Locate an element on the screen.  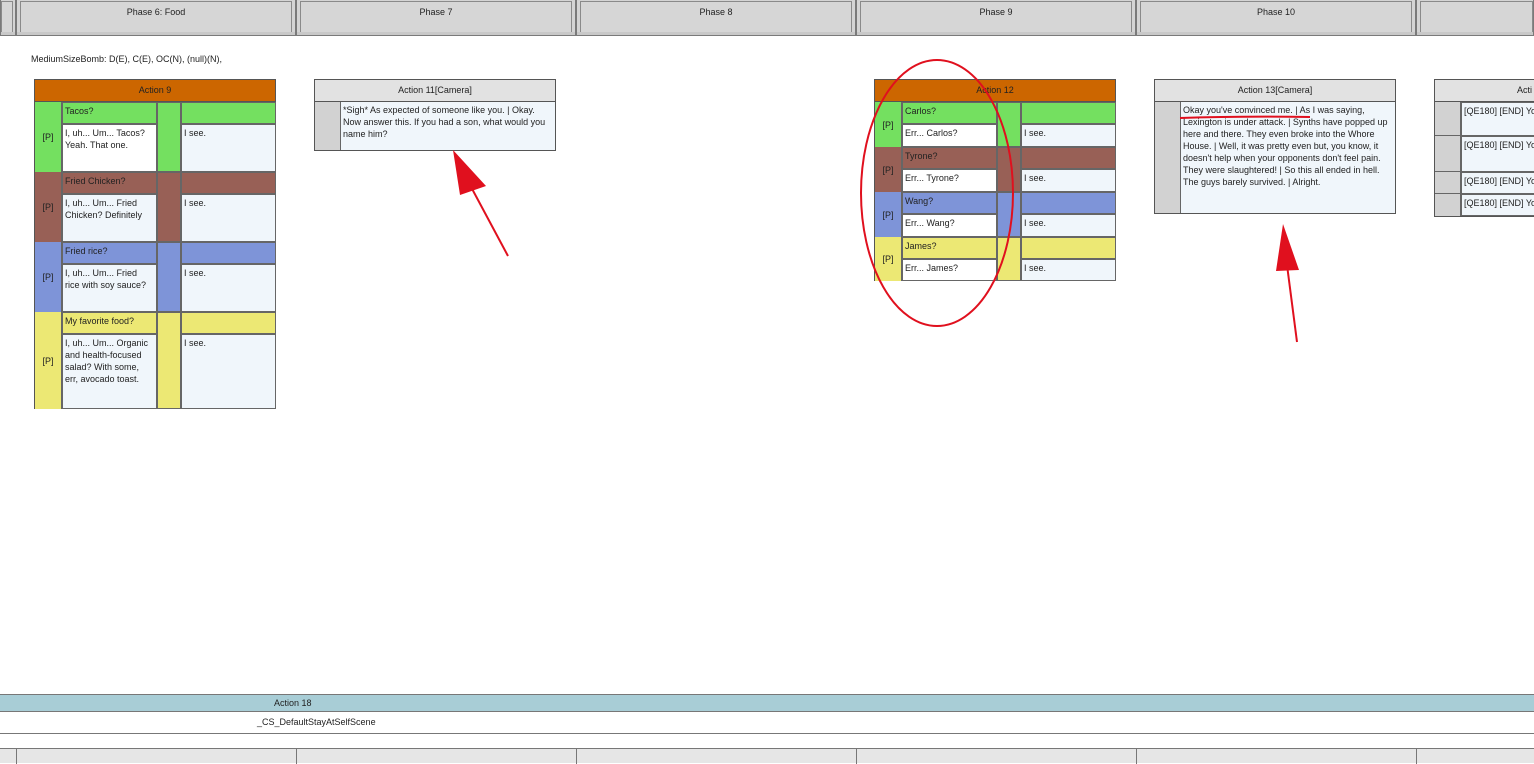
action-12-title: Action 12 is located at coordinates (995, 91).